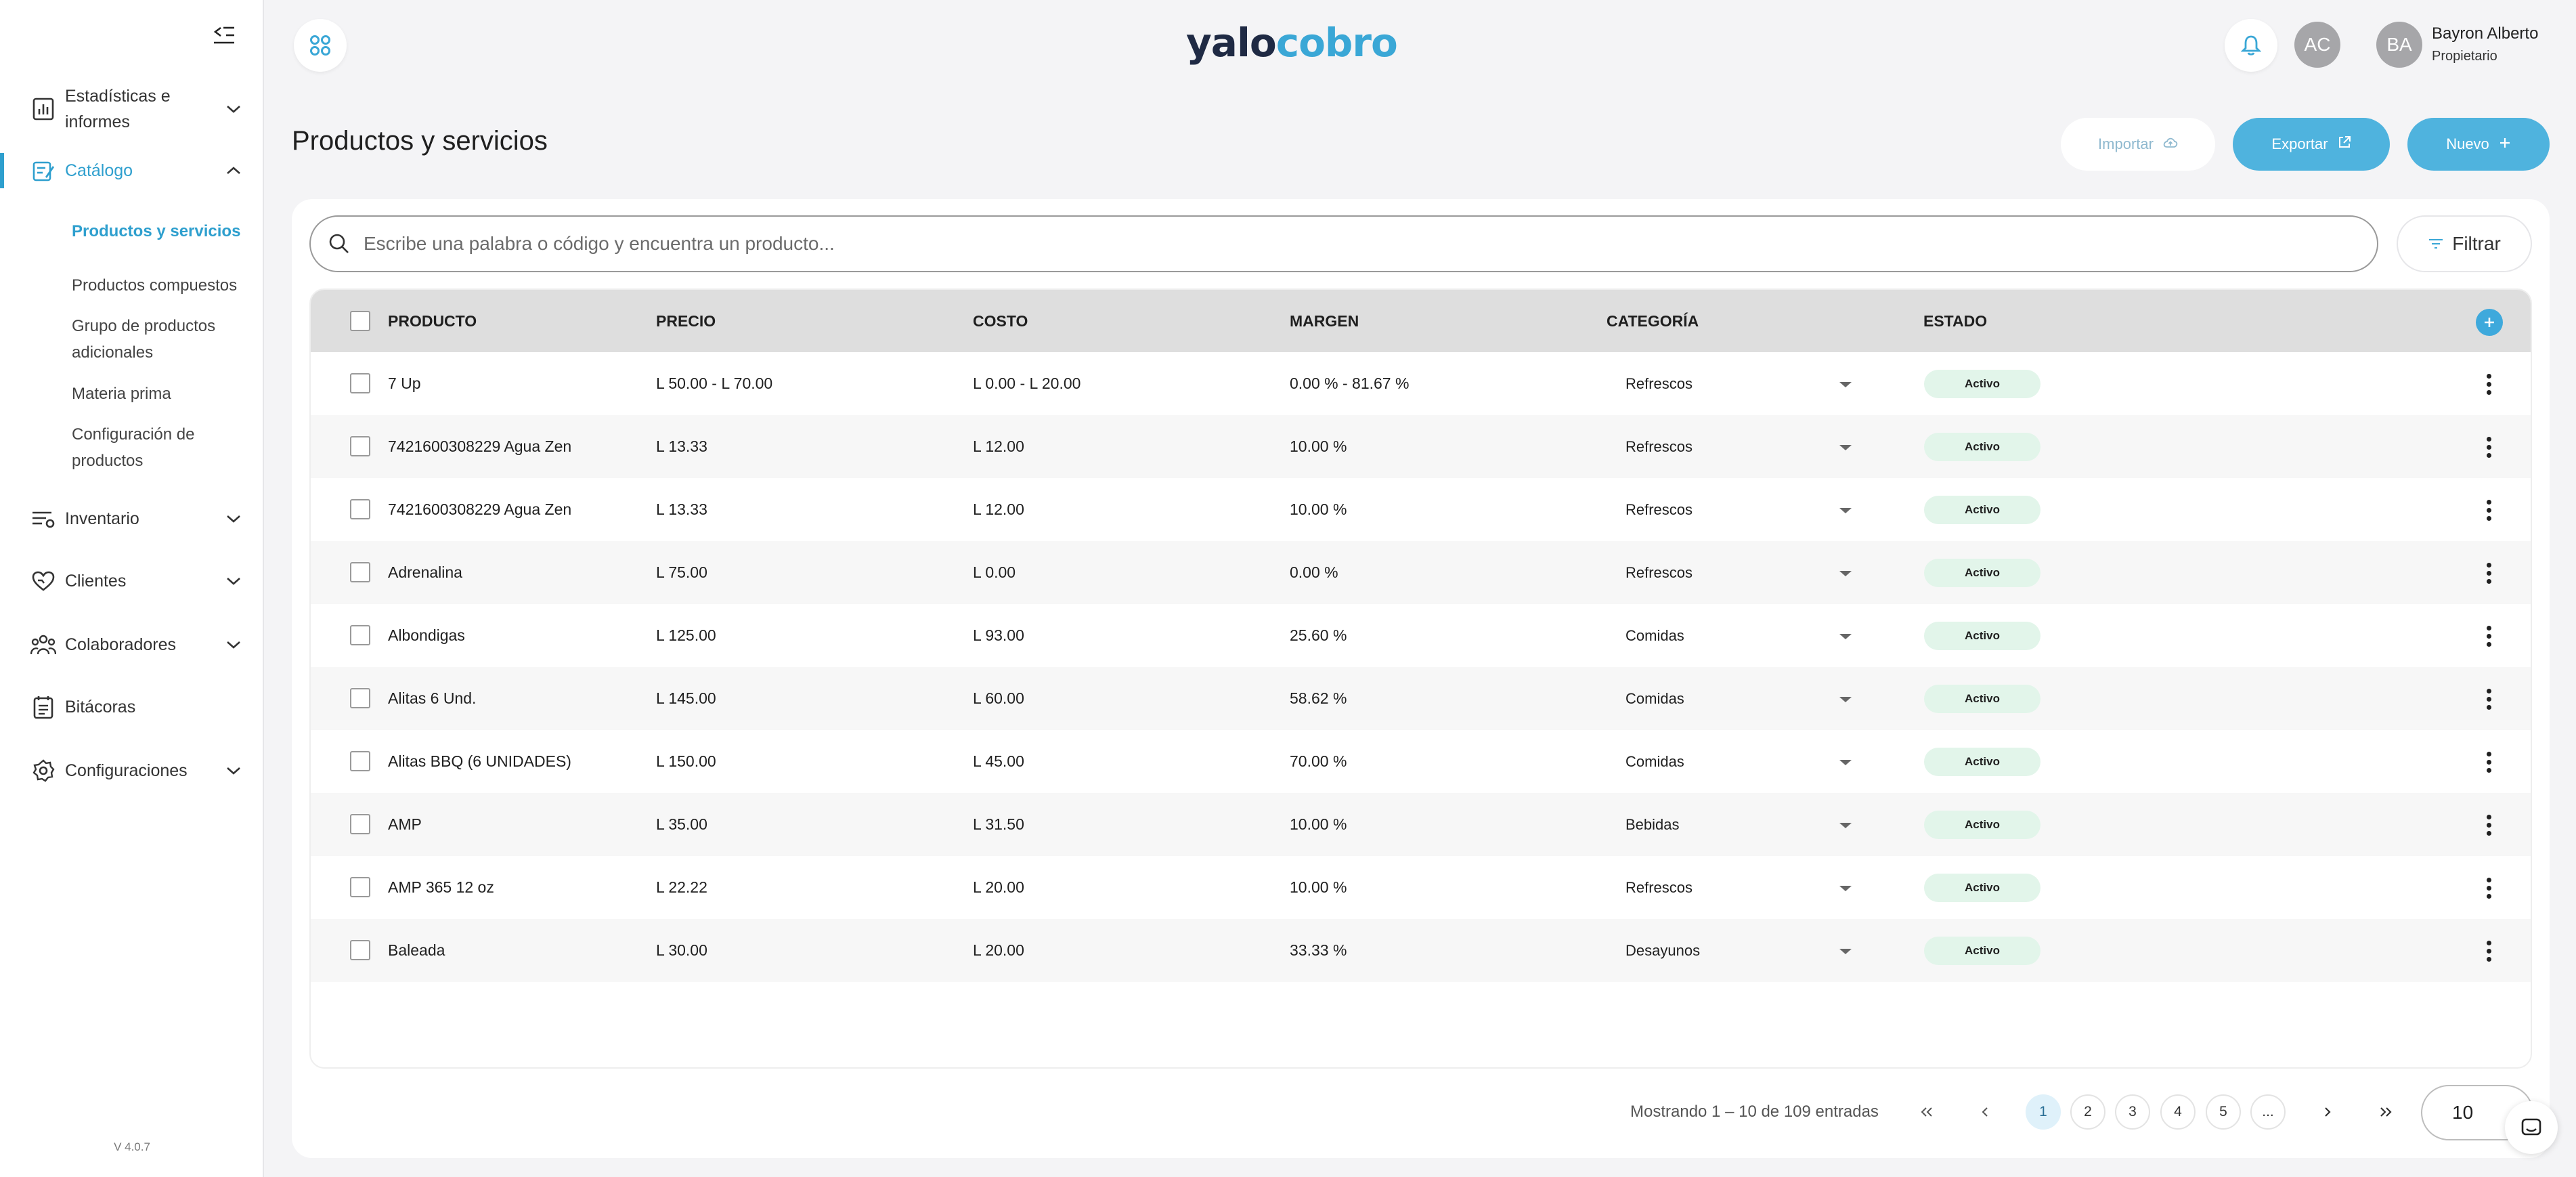 The image size is (2576, 1177). What do you see at coordinates (233, 170) in the screenshot?
I see `chevron-up-icon` at bounding box center [233, 170].